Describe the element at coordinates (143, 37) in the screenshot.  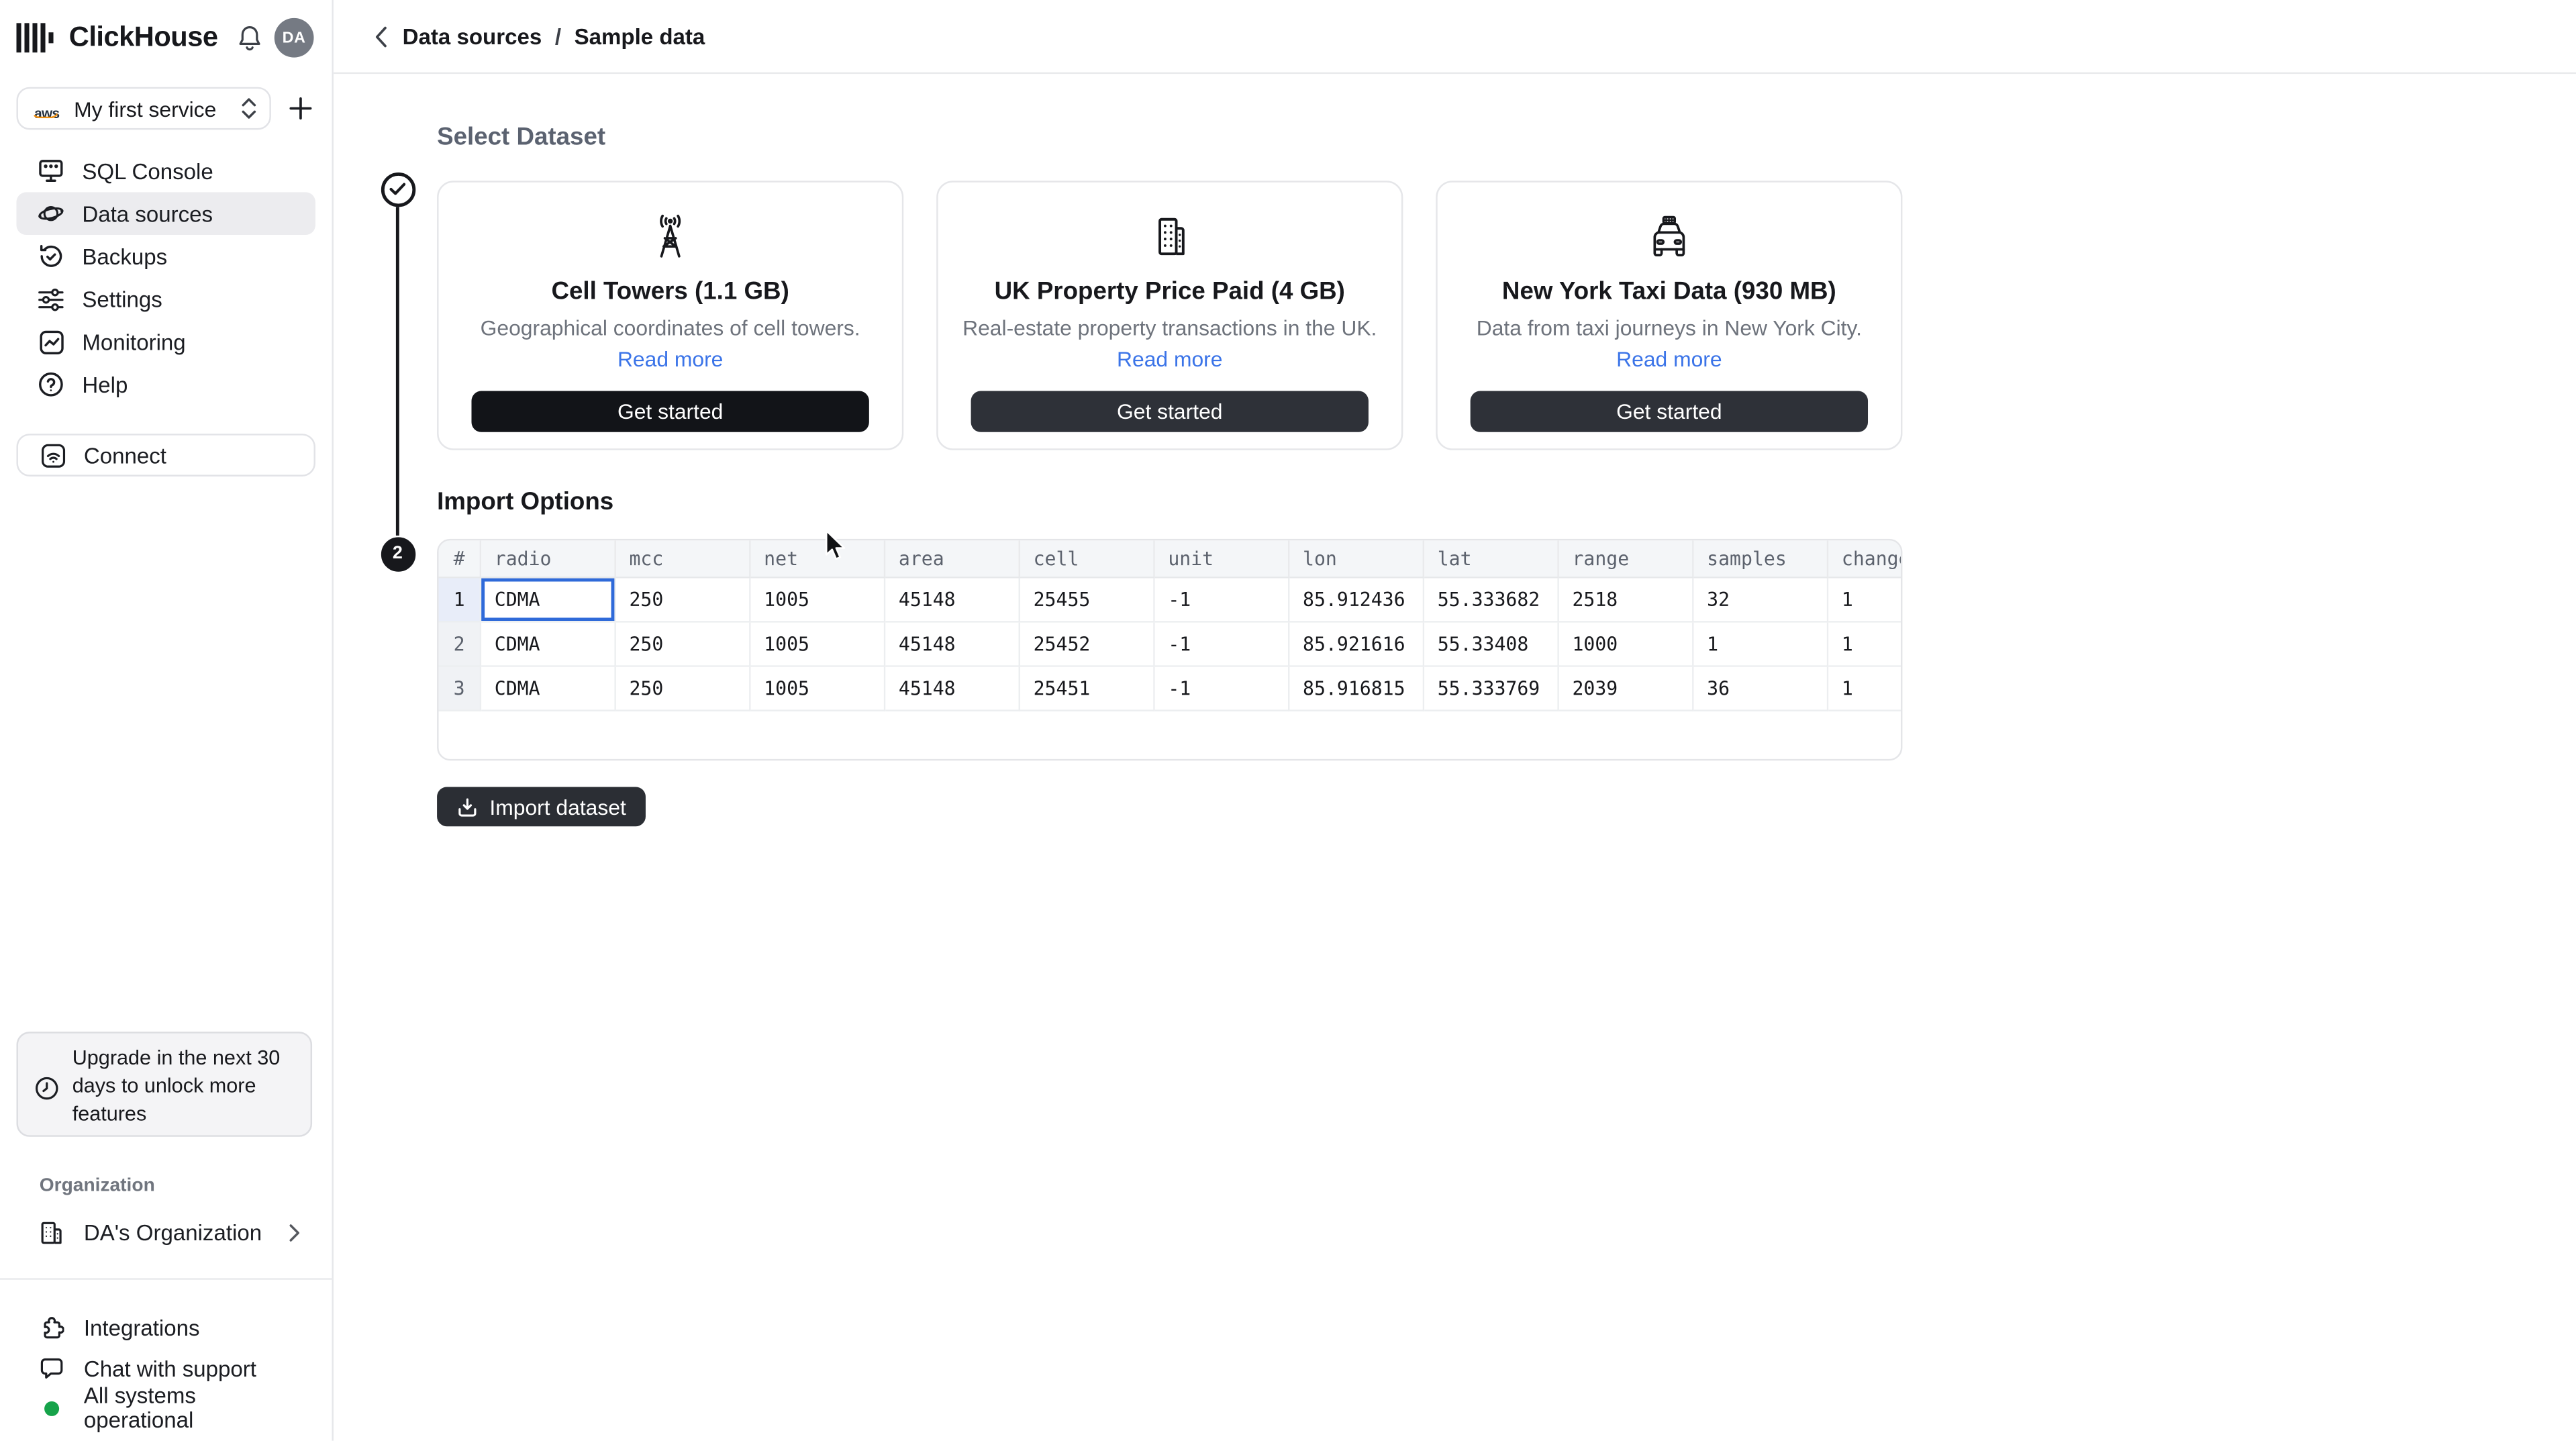
I see `brand-name: ClickHouse` at that location.